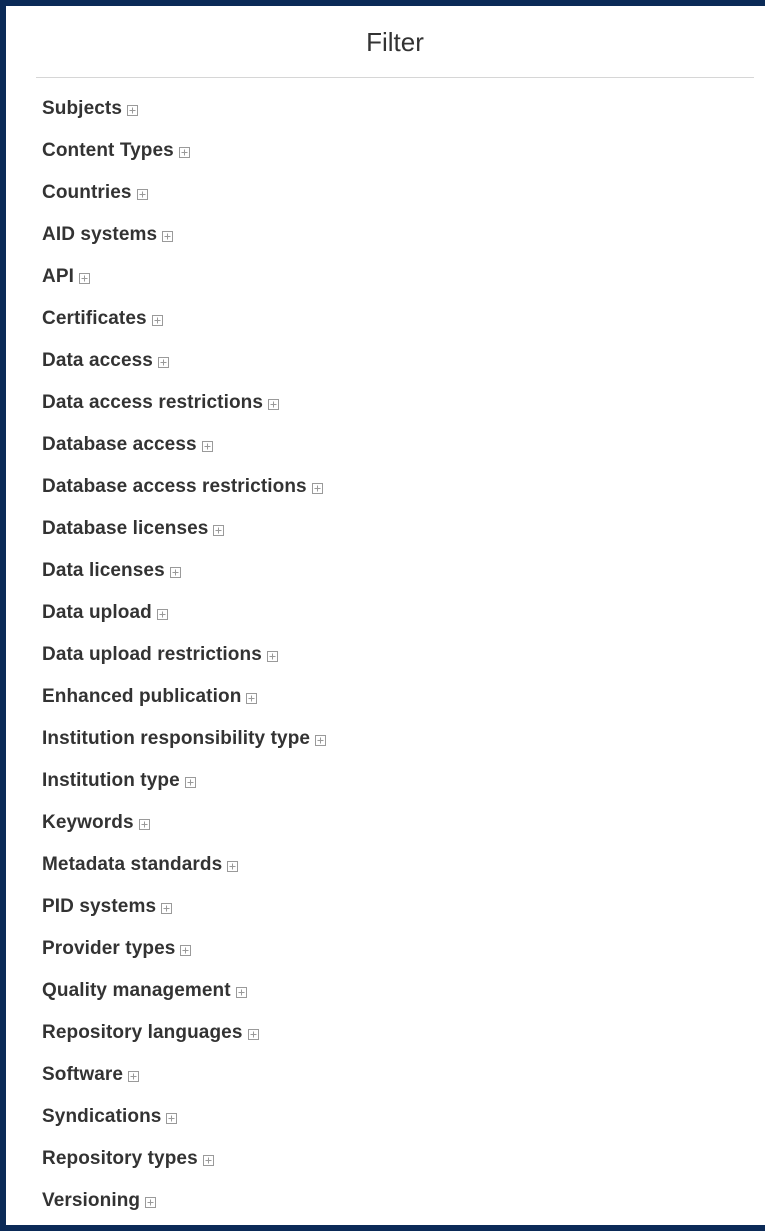 This screenshot has width=765, height=1231. I want to click on filter-item-data-upload: Data upload, so click(184, 613).